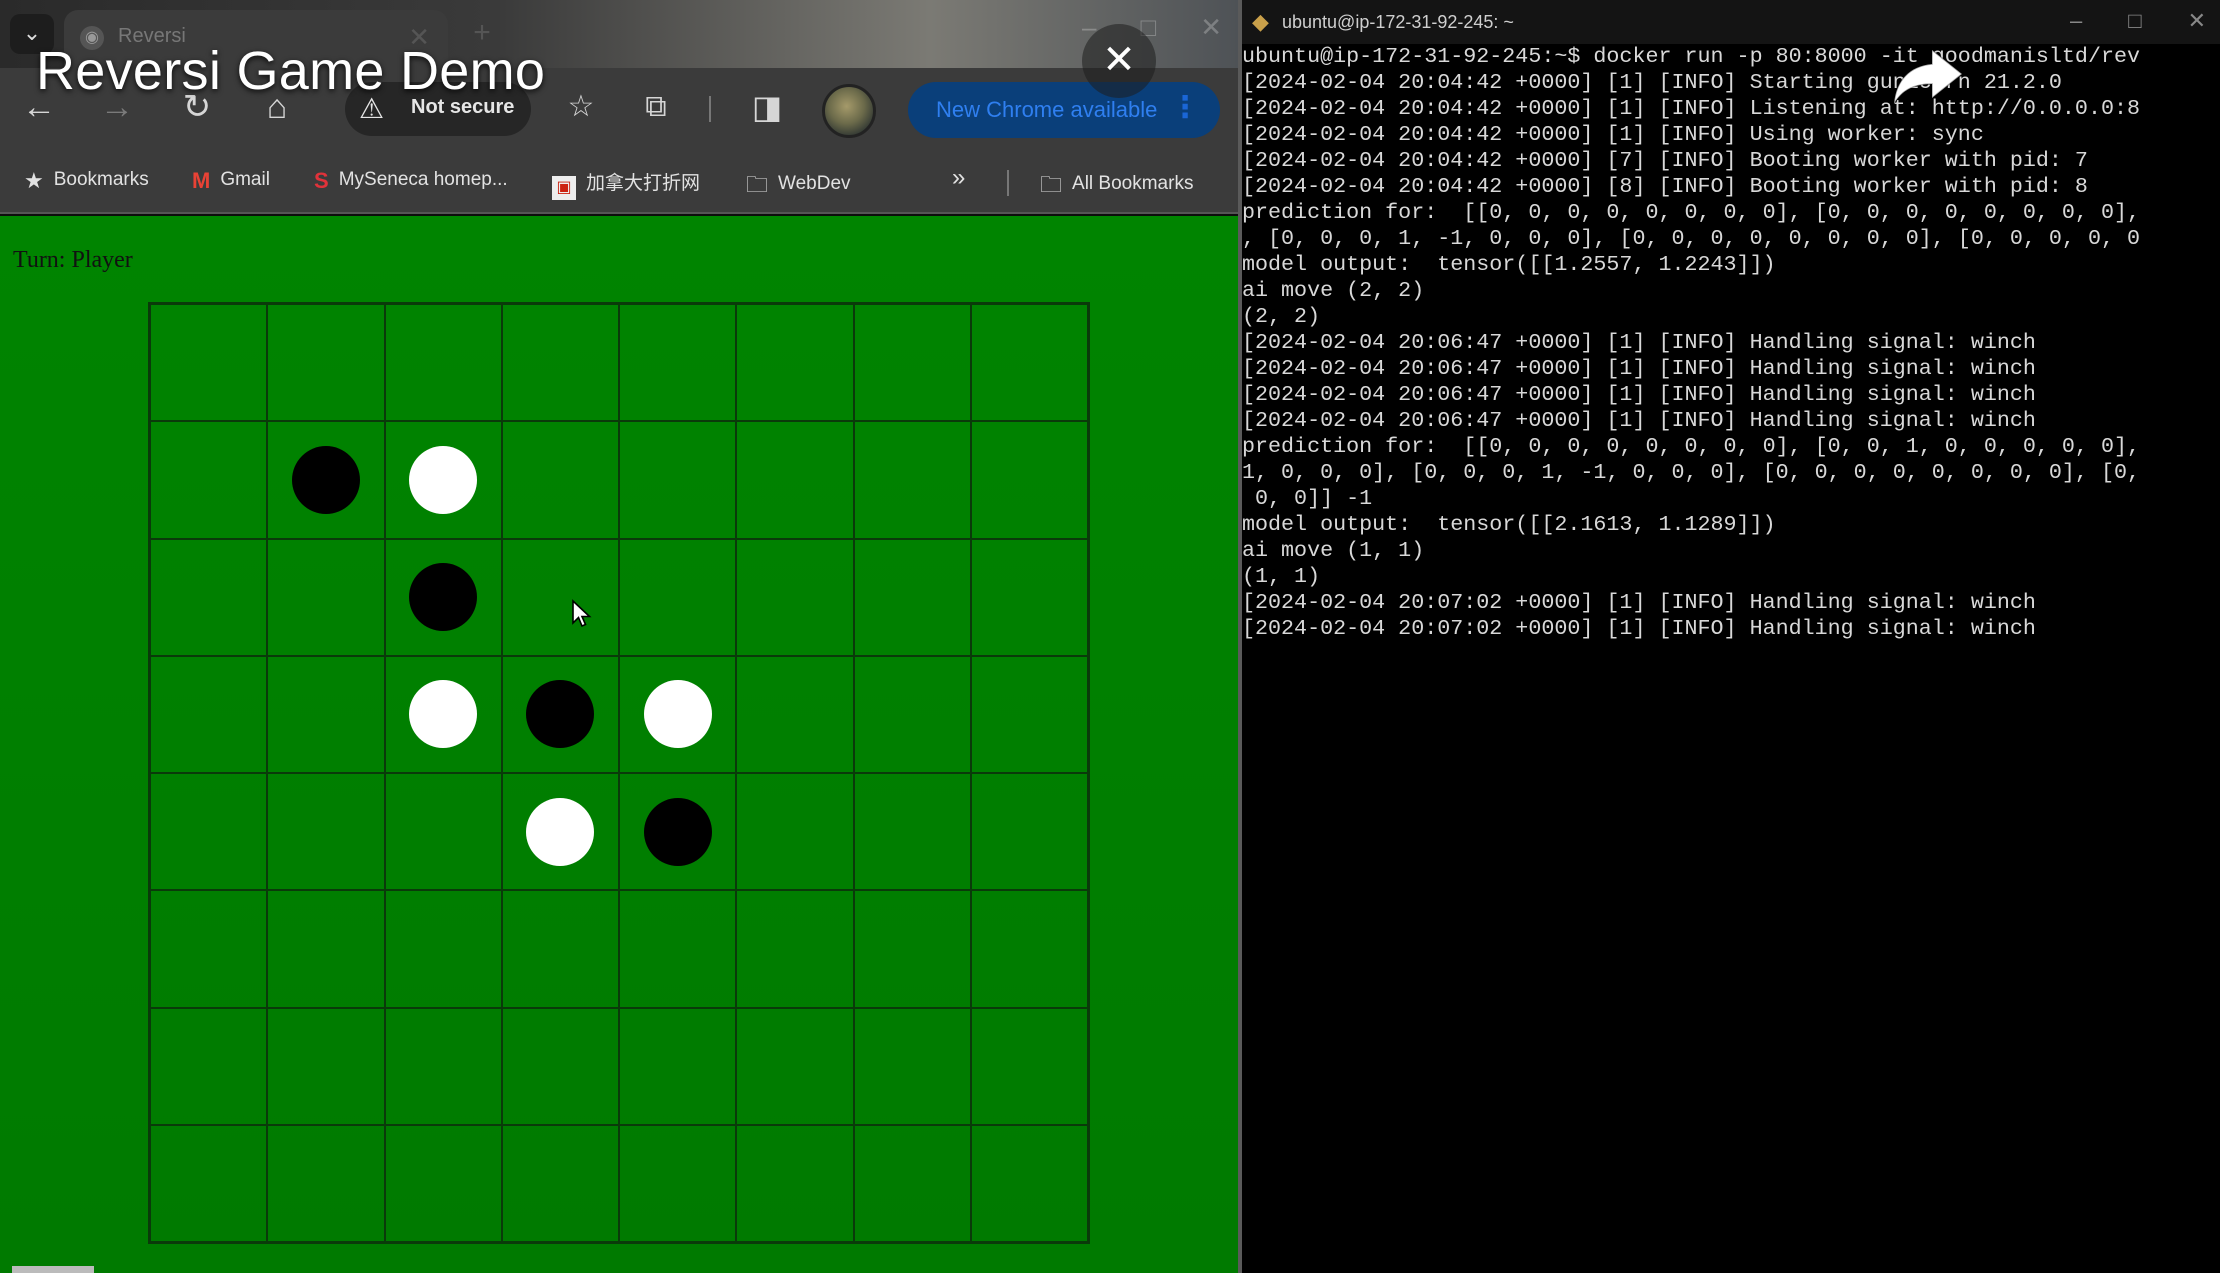 The width and height of the screenshot is (2220, 1273). I want to click on bookmark-label: WebDev, so click(814, 183).